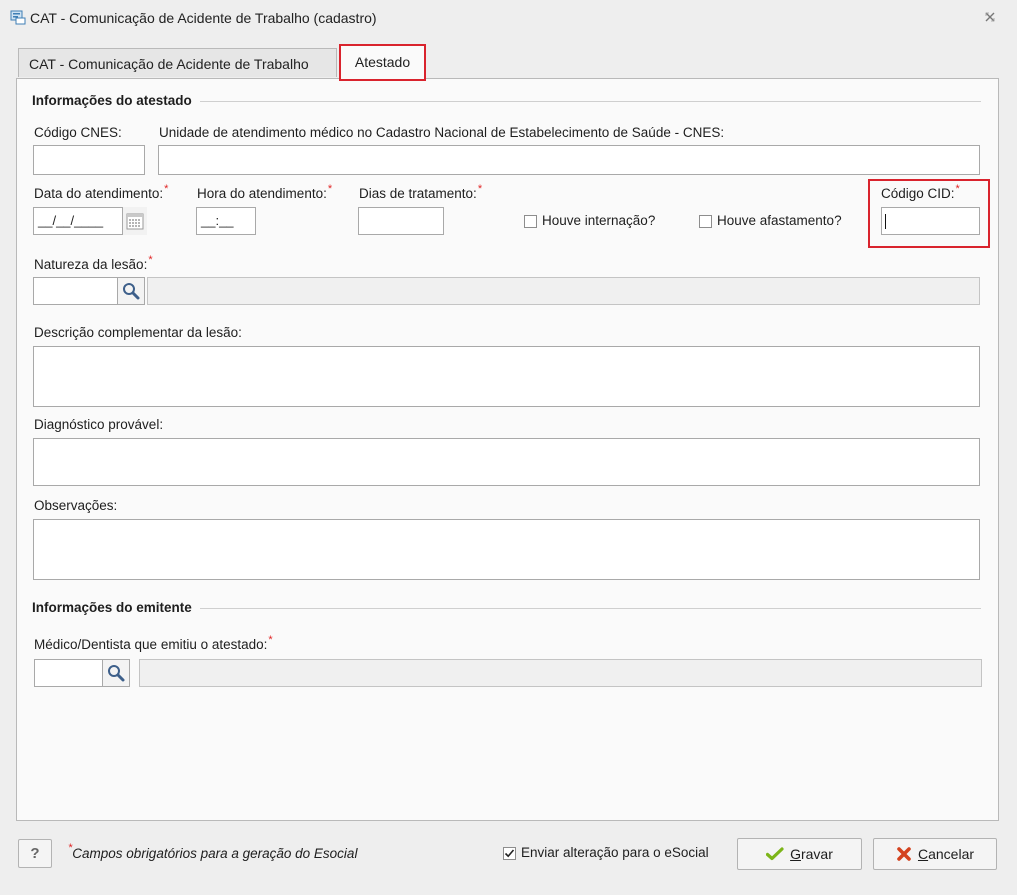 This screenshot has width=1017, height=895. Describe the element at coordinates (569, 160) in the screenshot. I see `cnes-unit-input` at that location.